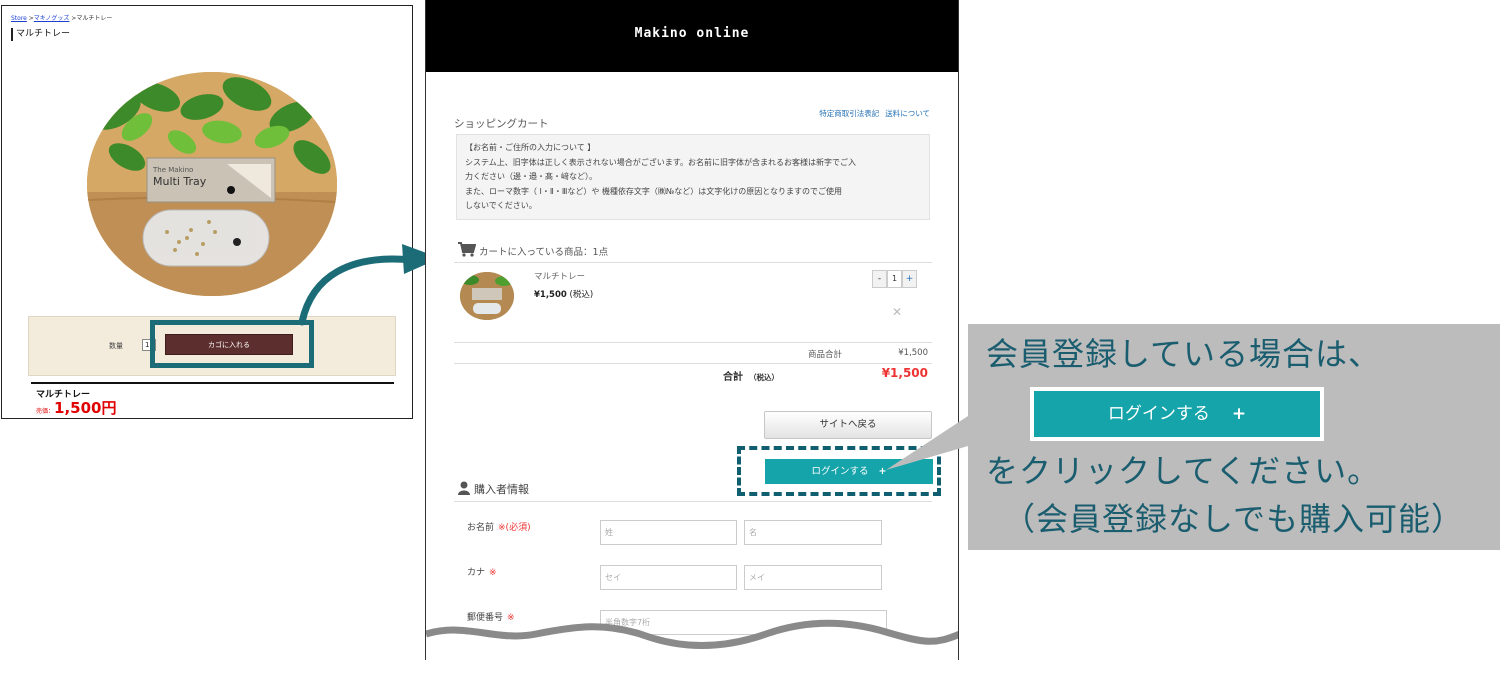 The height and width of the screenshot is (685, 1500). I want to click on cart-item-price: ¥1,500 (税込), so click(563, 294).